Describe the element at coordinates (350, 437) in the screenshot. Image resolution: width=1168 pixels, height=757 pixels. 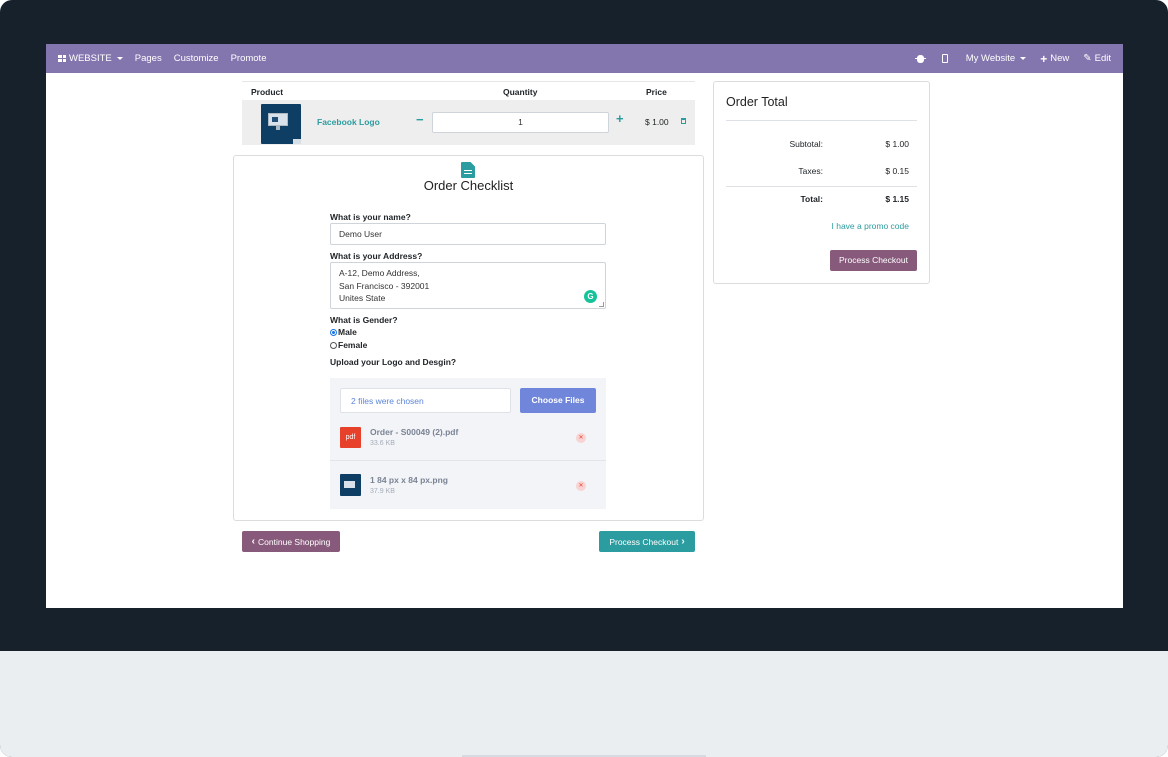
I see `pdf-file-icon: pdf` at that location.